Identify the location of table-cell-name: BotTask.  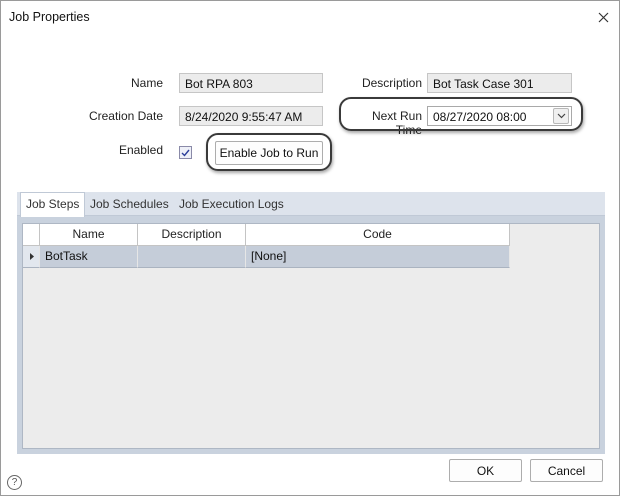
(89, 257).